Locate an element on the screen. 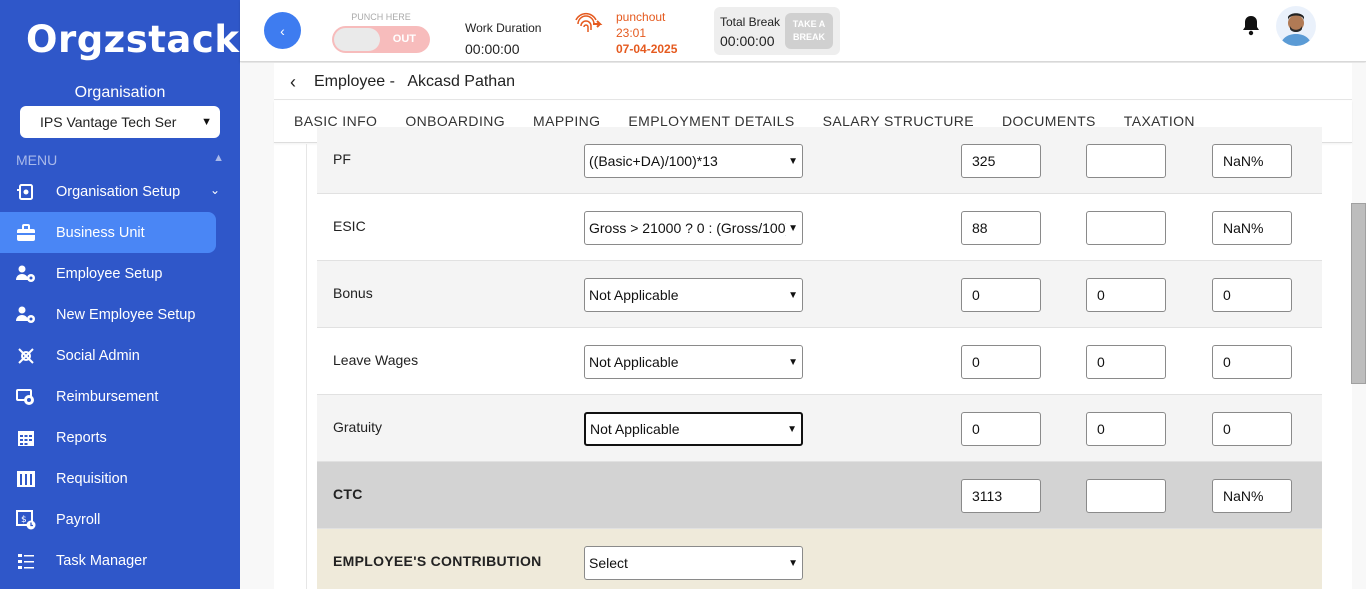 The image size is (1366, 589). table-row: Bonus Not Applicable ▼ 0 0 0 is located at coordinates (819, 294).